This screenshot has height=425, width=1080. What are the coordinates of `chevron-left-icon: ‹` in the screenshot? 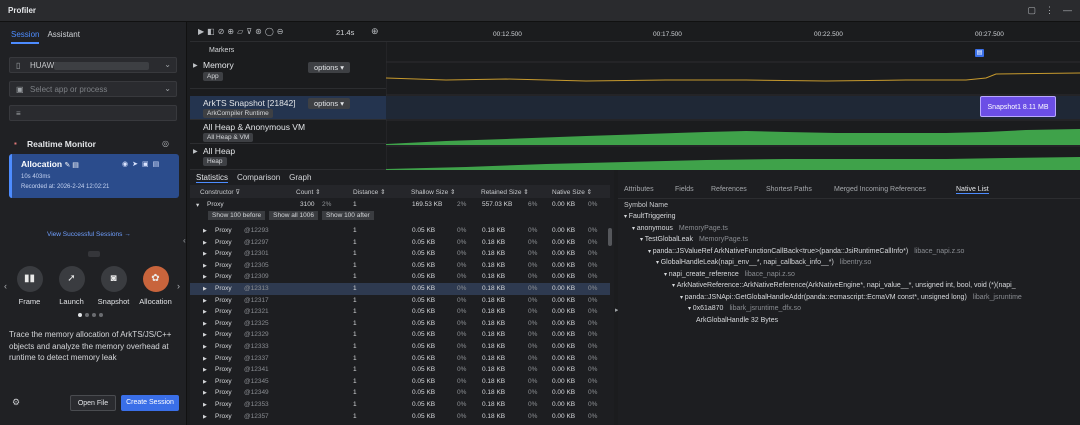 It's located at (5, 286).